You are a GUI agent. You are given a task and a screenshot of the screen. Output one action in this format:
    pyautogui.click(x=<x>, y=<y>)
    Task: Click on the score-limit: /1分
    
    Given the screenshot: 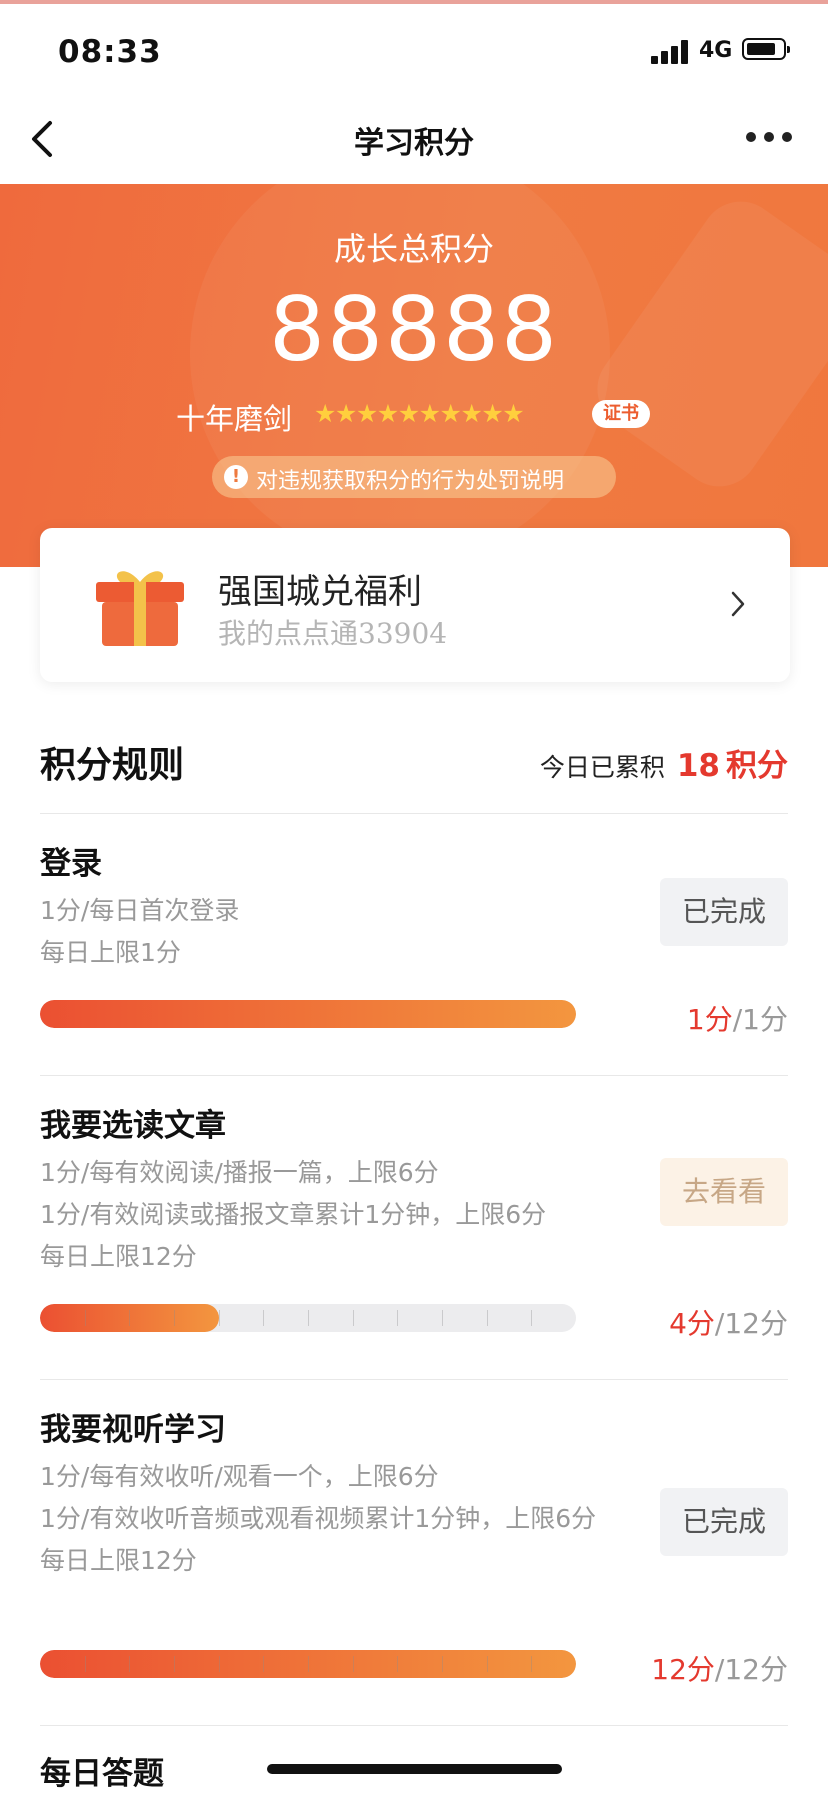 What is the action you would take?
    pyautogui.click(x=760, y=1019)
    